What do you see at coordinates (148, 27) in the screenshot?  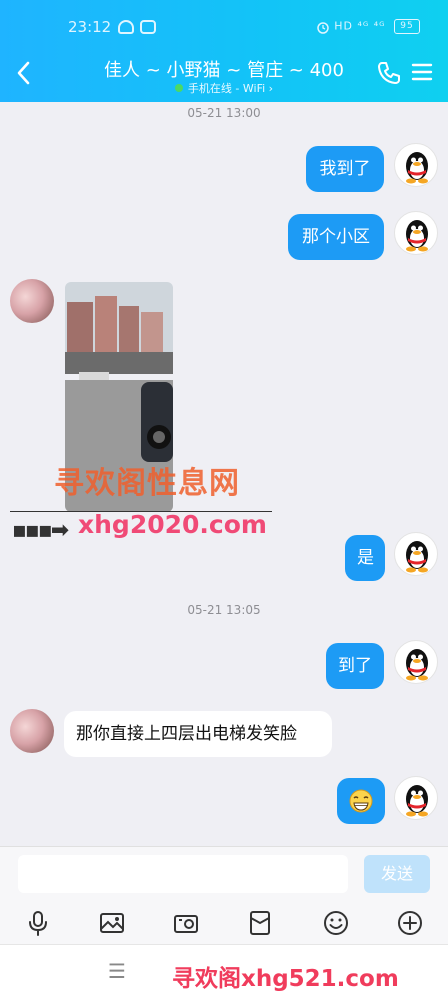 I see `app-notification-icon` at bounding box center [148, 27].